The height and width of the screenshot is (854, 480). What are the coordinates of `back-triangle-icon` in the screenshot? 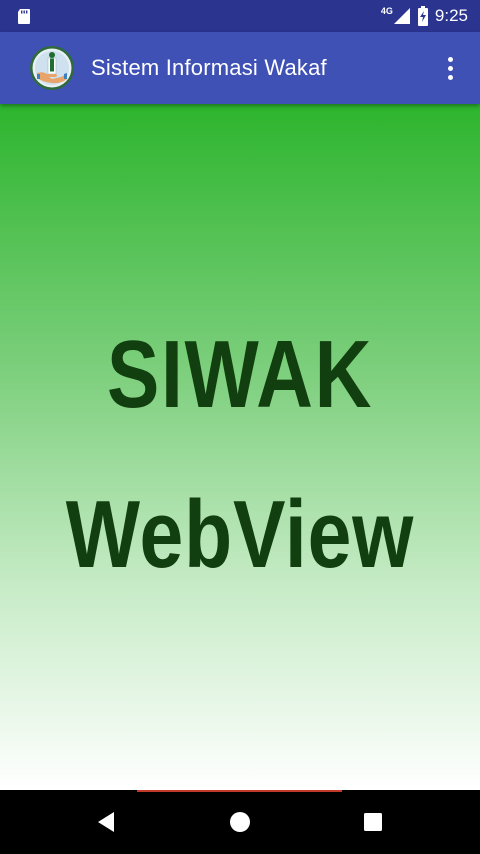 It's located at (106, 822).